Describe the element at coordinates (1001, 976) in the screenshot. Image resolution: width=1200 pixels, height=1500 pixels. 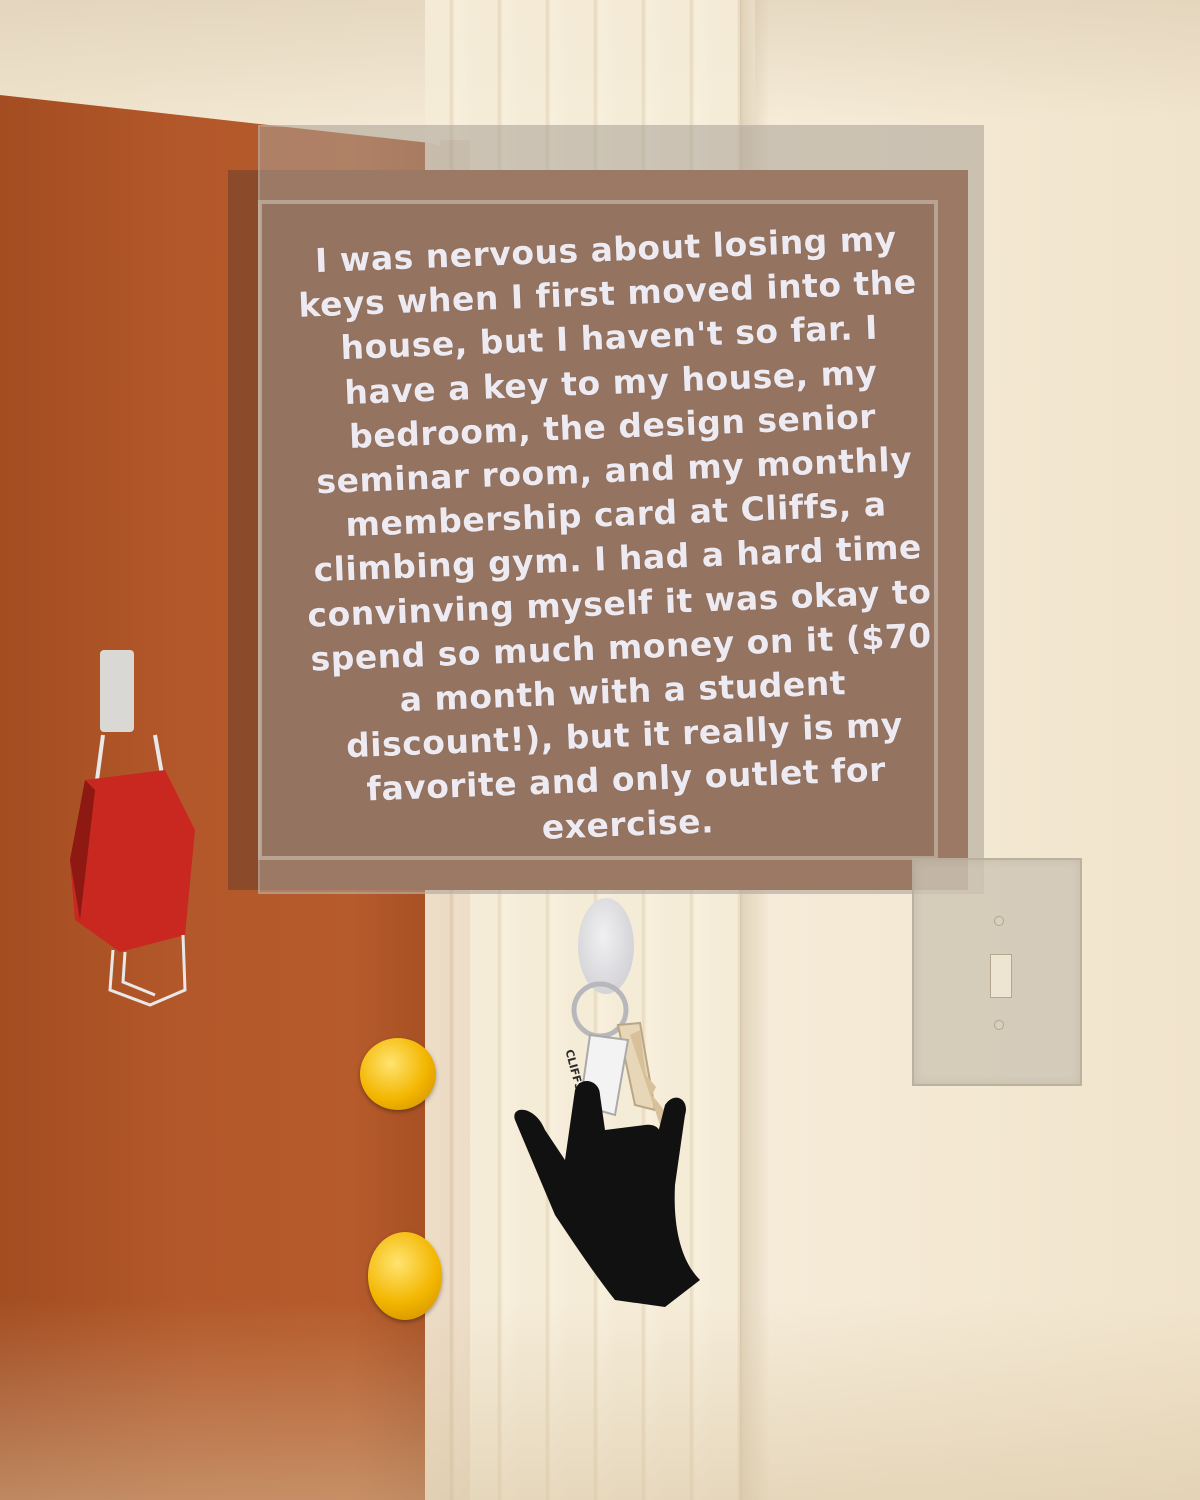
I see `switch-toggle` at that location.